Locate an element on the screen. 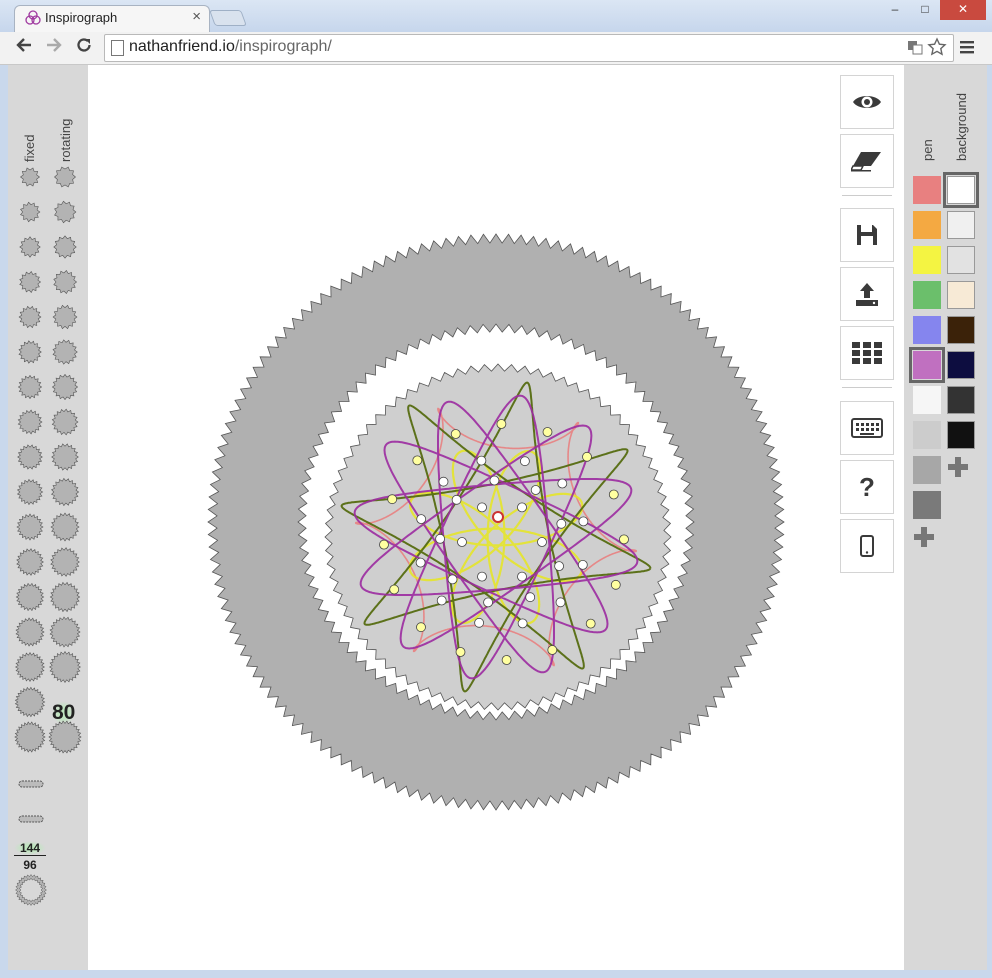 The height and width of the screenshot is (978, 992). add-pen-color-button is located at coordinates (924, 538).